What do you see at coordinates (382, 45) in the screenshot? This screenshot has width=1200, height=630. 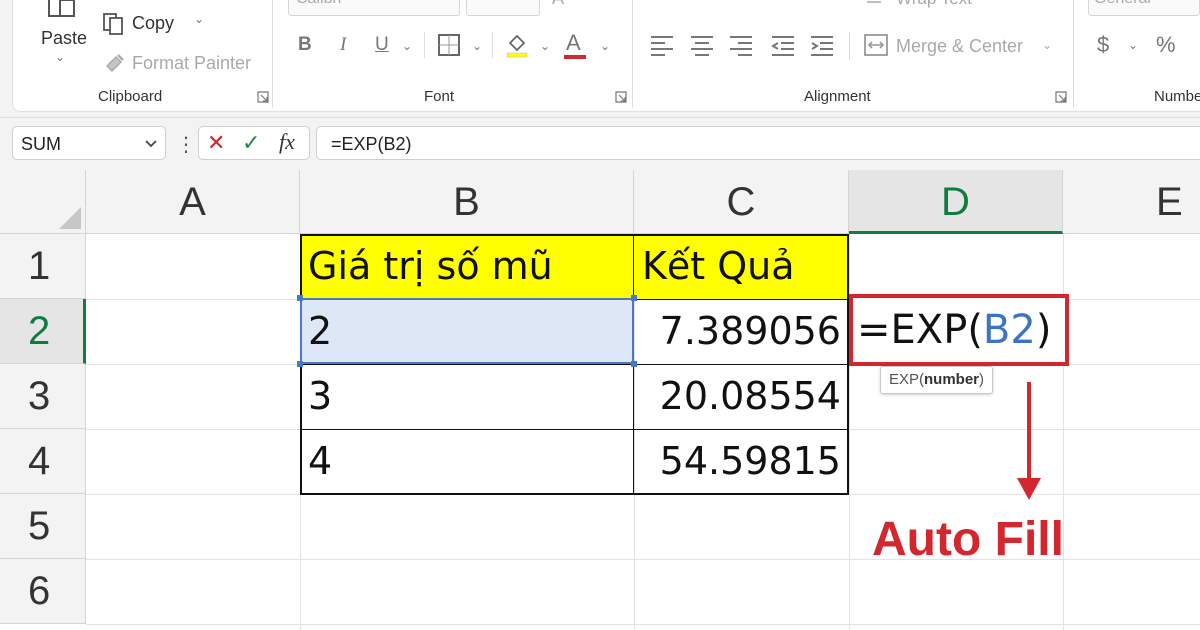 I see `underline-button: U` at bounding box center [382, 45].